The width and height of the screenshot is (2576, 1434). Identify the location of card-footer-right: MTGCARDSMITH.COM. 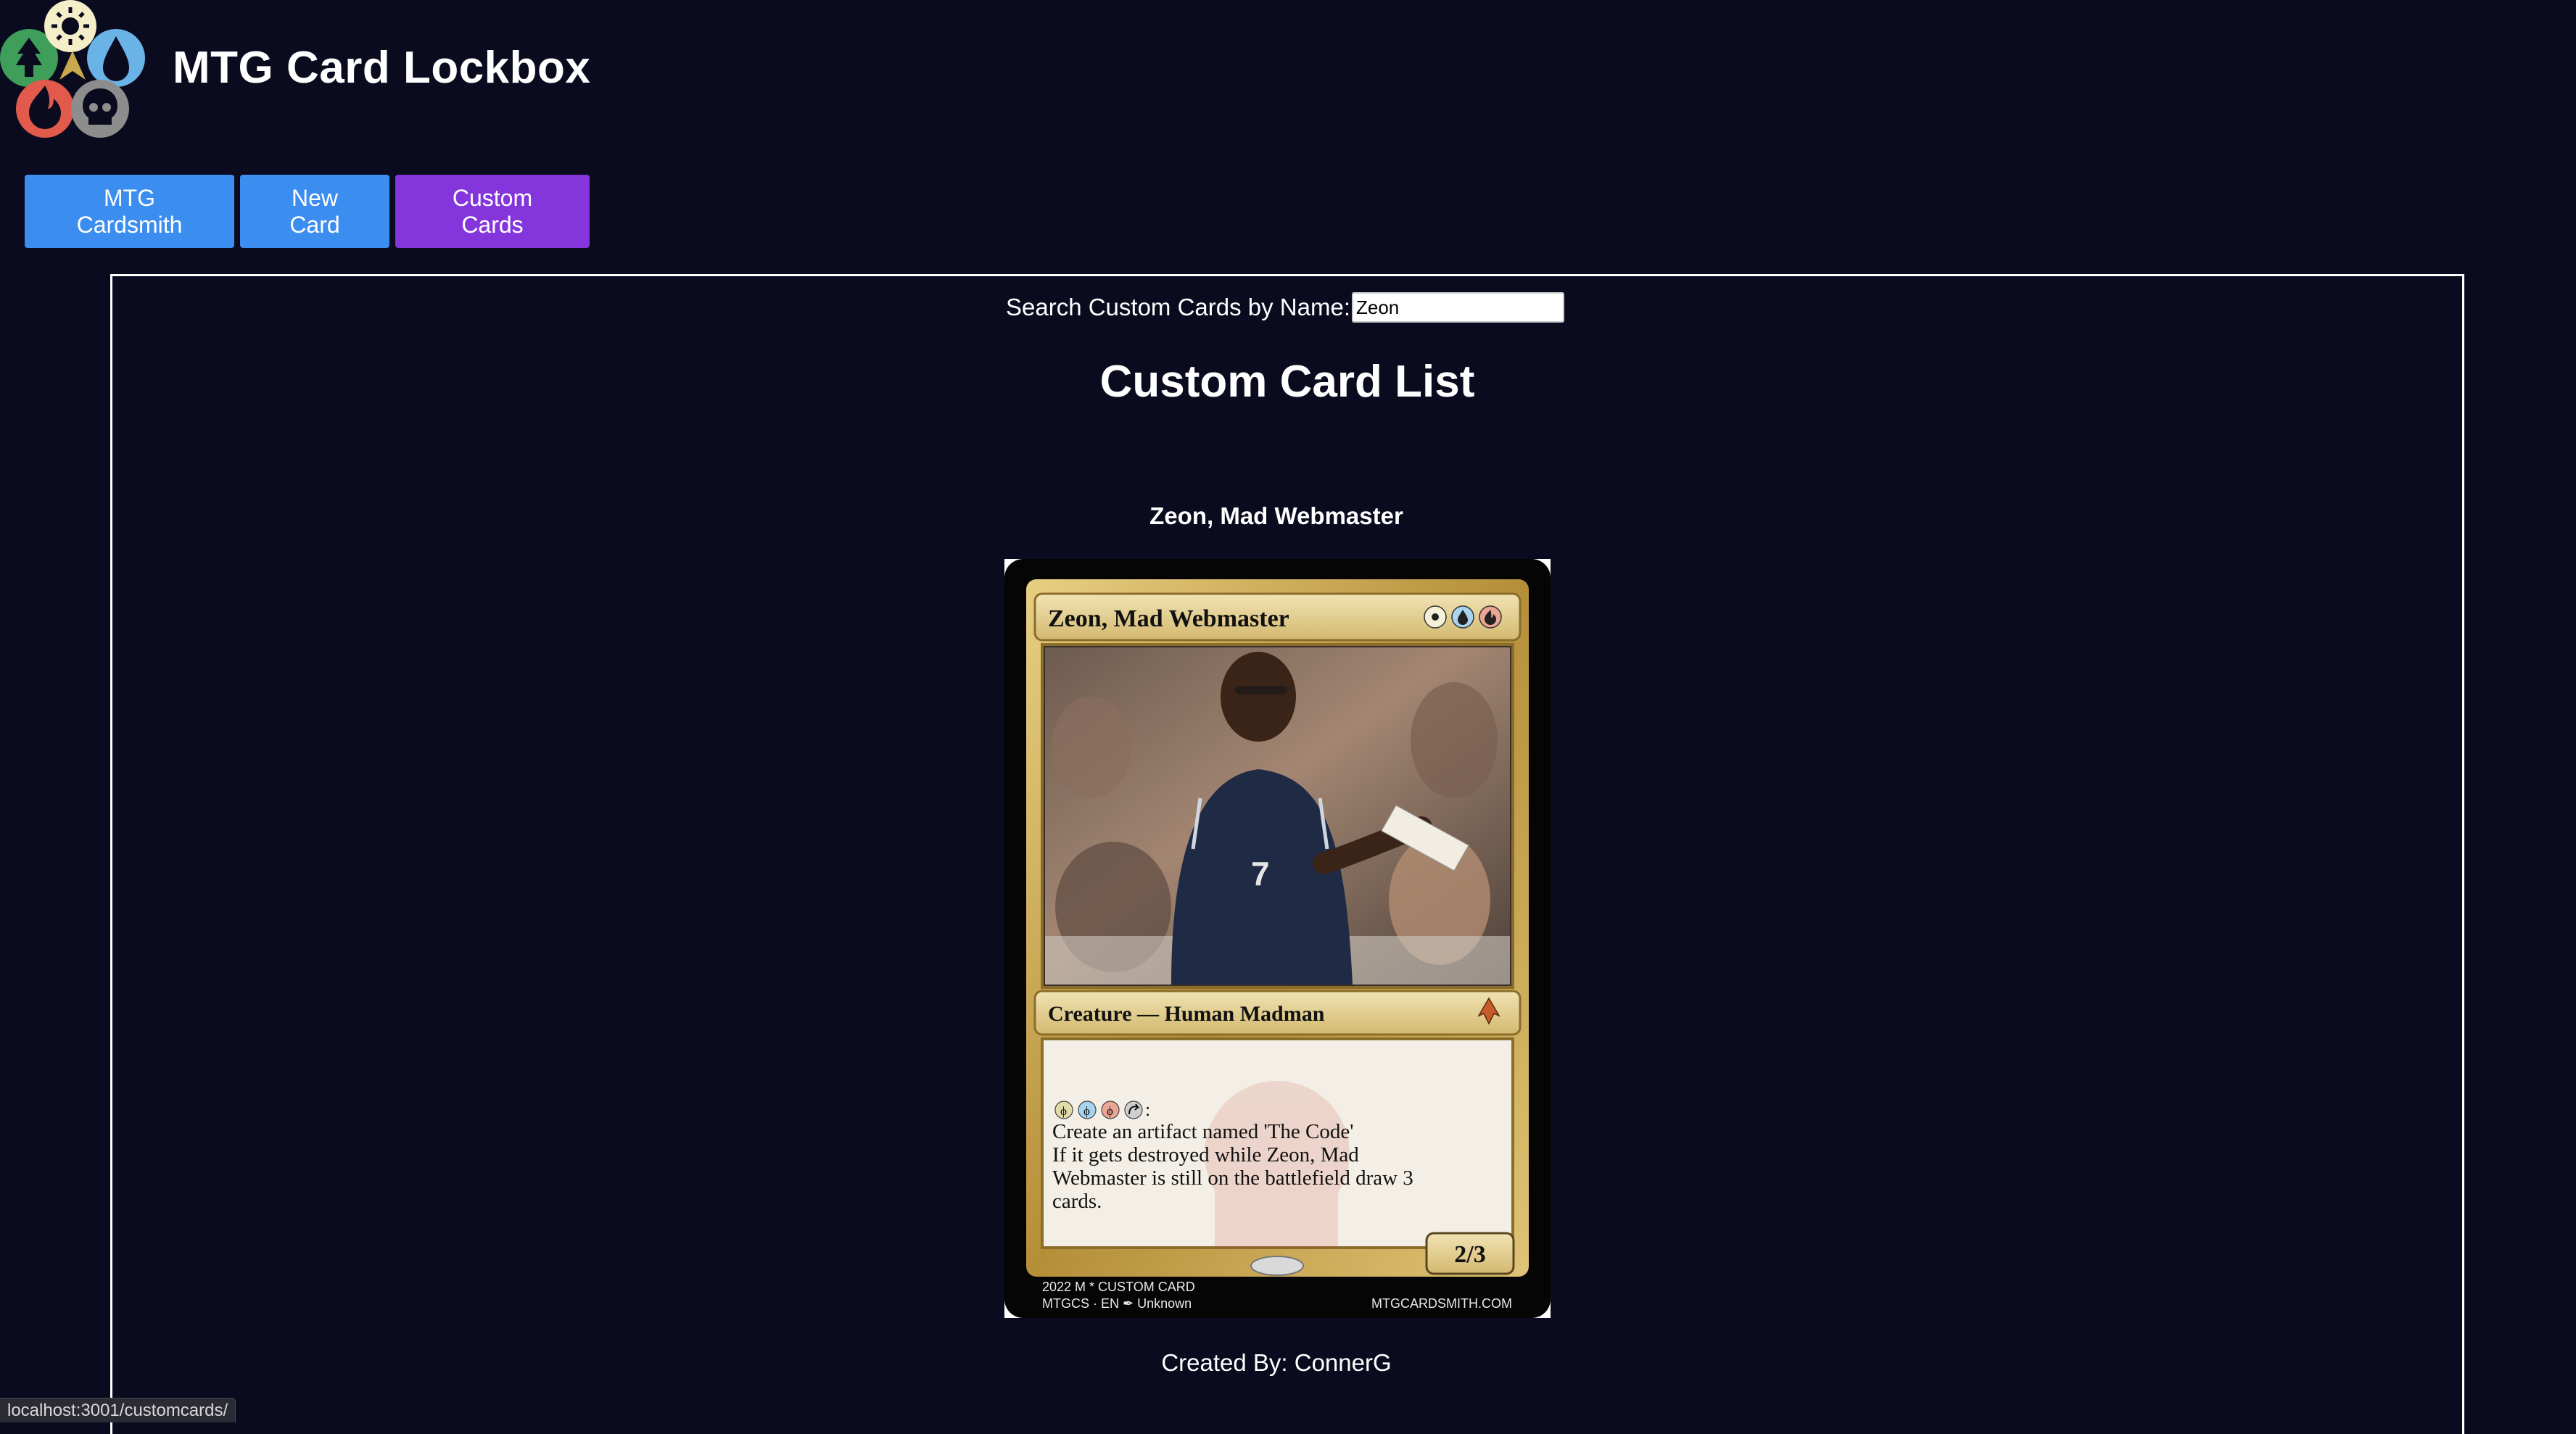
(1441, 1304).